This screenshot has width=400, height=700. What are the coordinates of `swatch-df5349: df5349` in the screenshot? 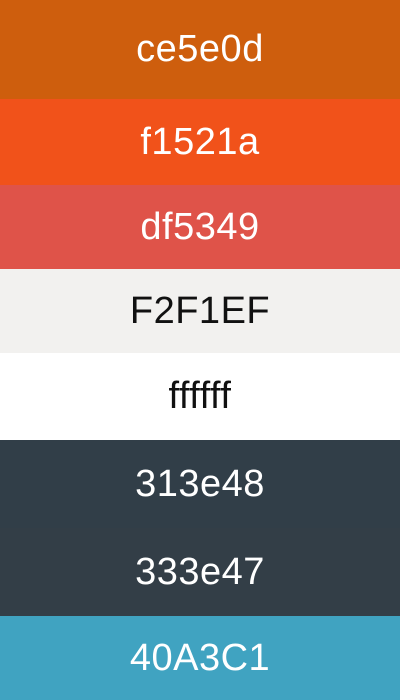 It's located at (200, 227).